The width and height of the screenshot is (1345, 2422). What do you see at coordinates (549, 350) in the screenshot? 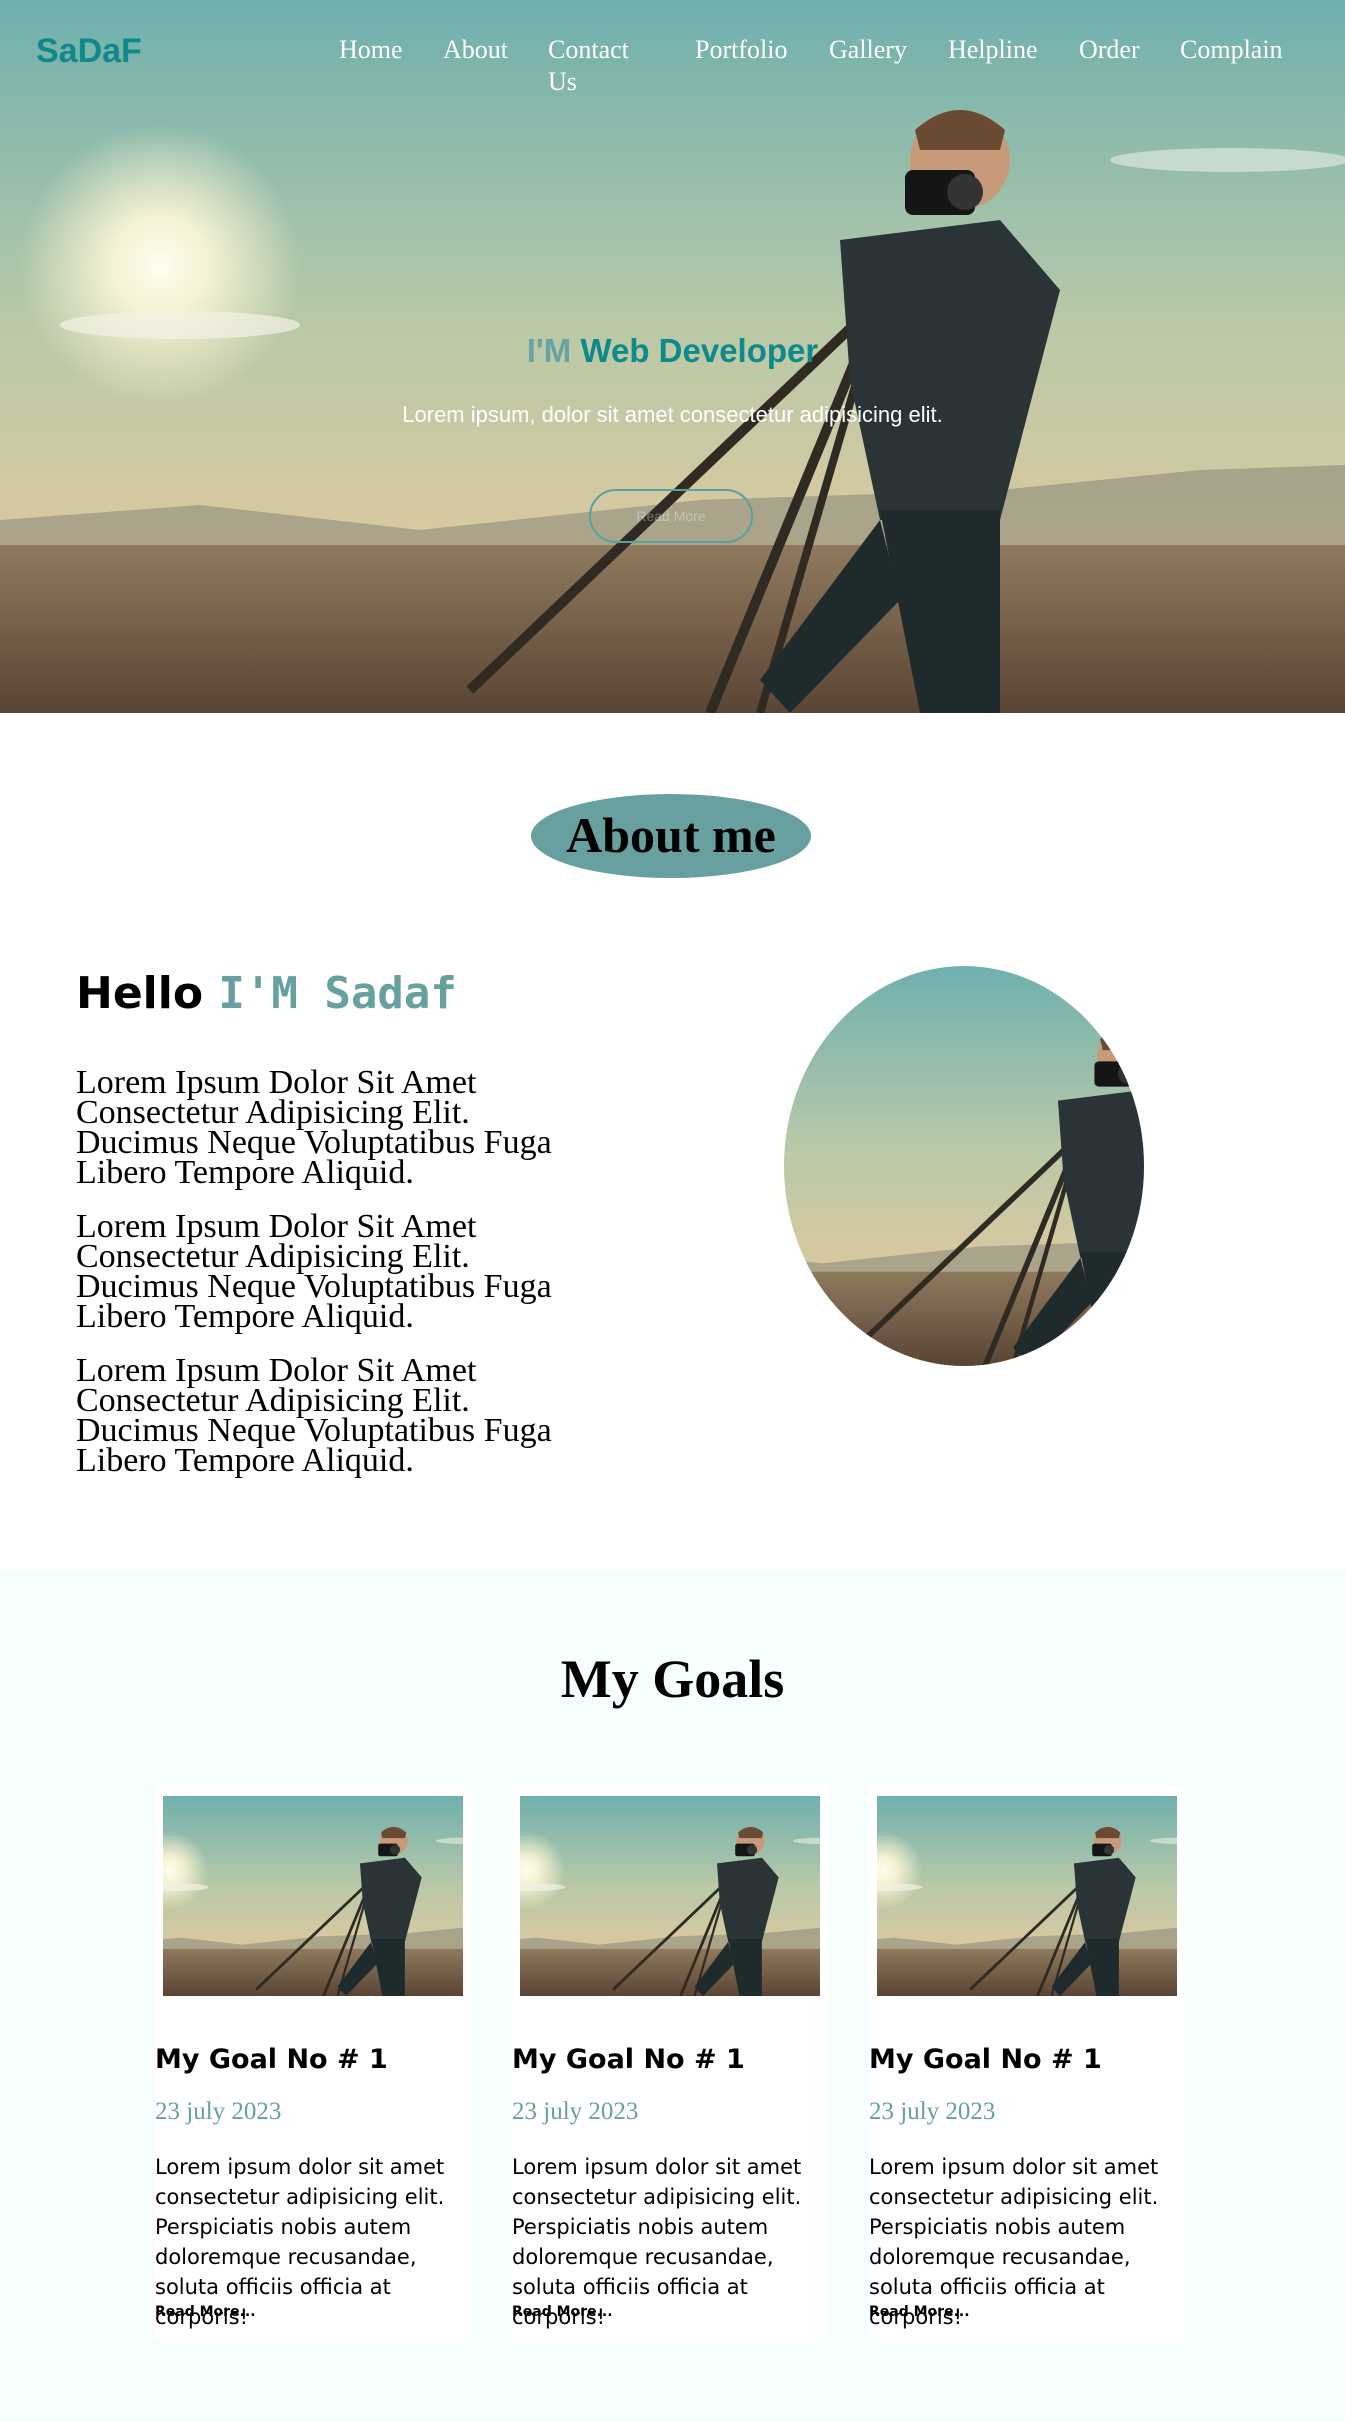
I see `hero-title-prefix: I'M` at bounding box center [549, 350].